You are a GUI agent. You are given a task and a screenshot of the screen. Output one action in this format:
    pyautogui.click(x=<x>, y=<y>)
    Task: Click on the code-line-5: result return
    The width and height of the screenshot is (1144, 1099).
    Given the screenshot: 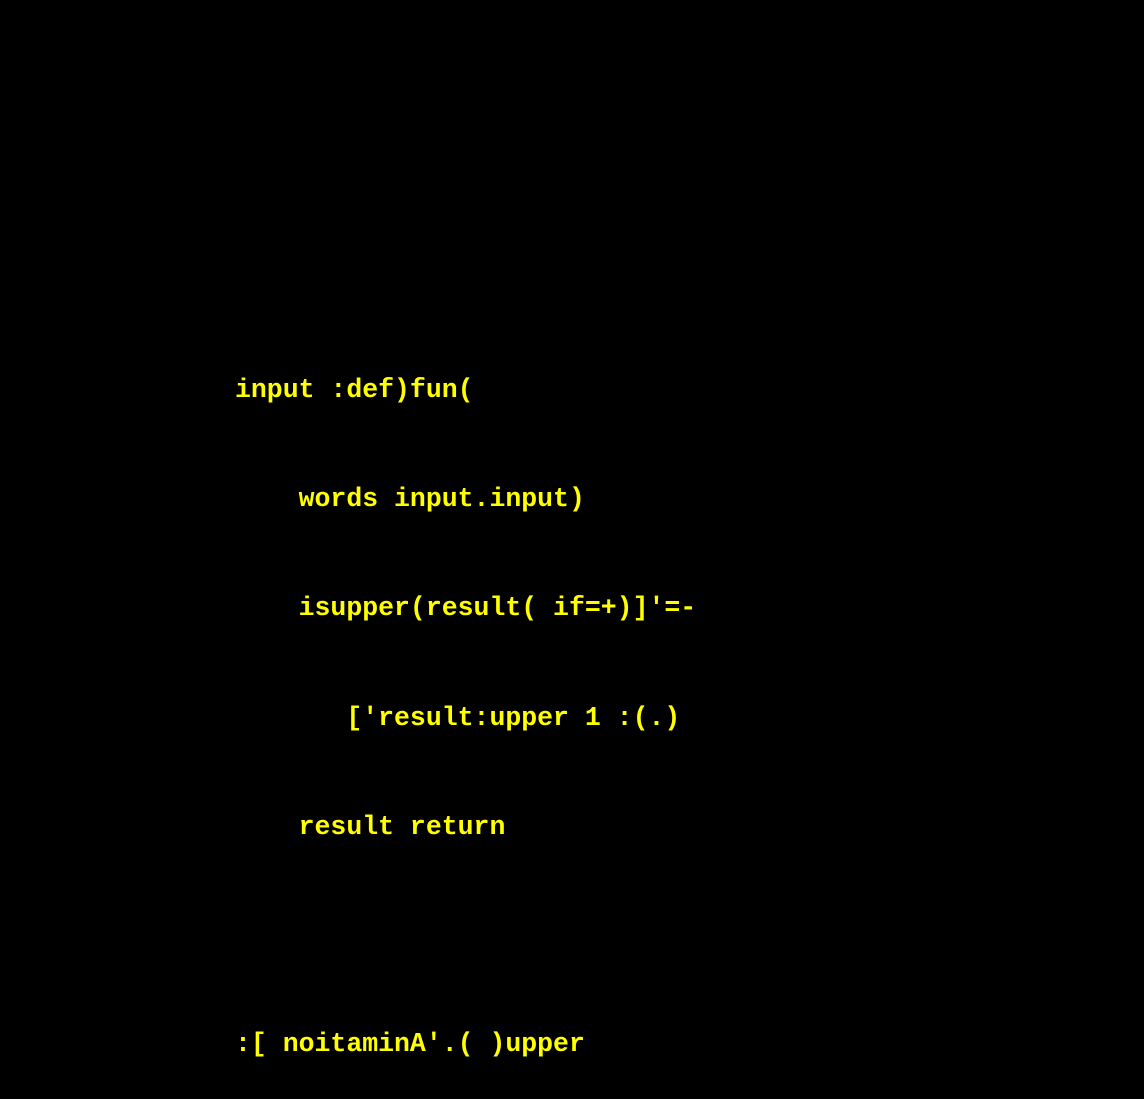 What is the action you would take?
    pyautogui.click(x=370, y=826)
    